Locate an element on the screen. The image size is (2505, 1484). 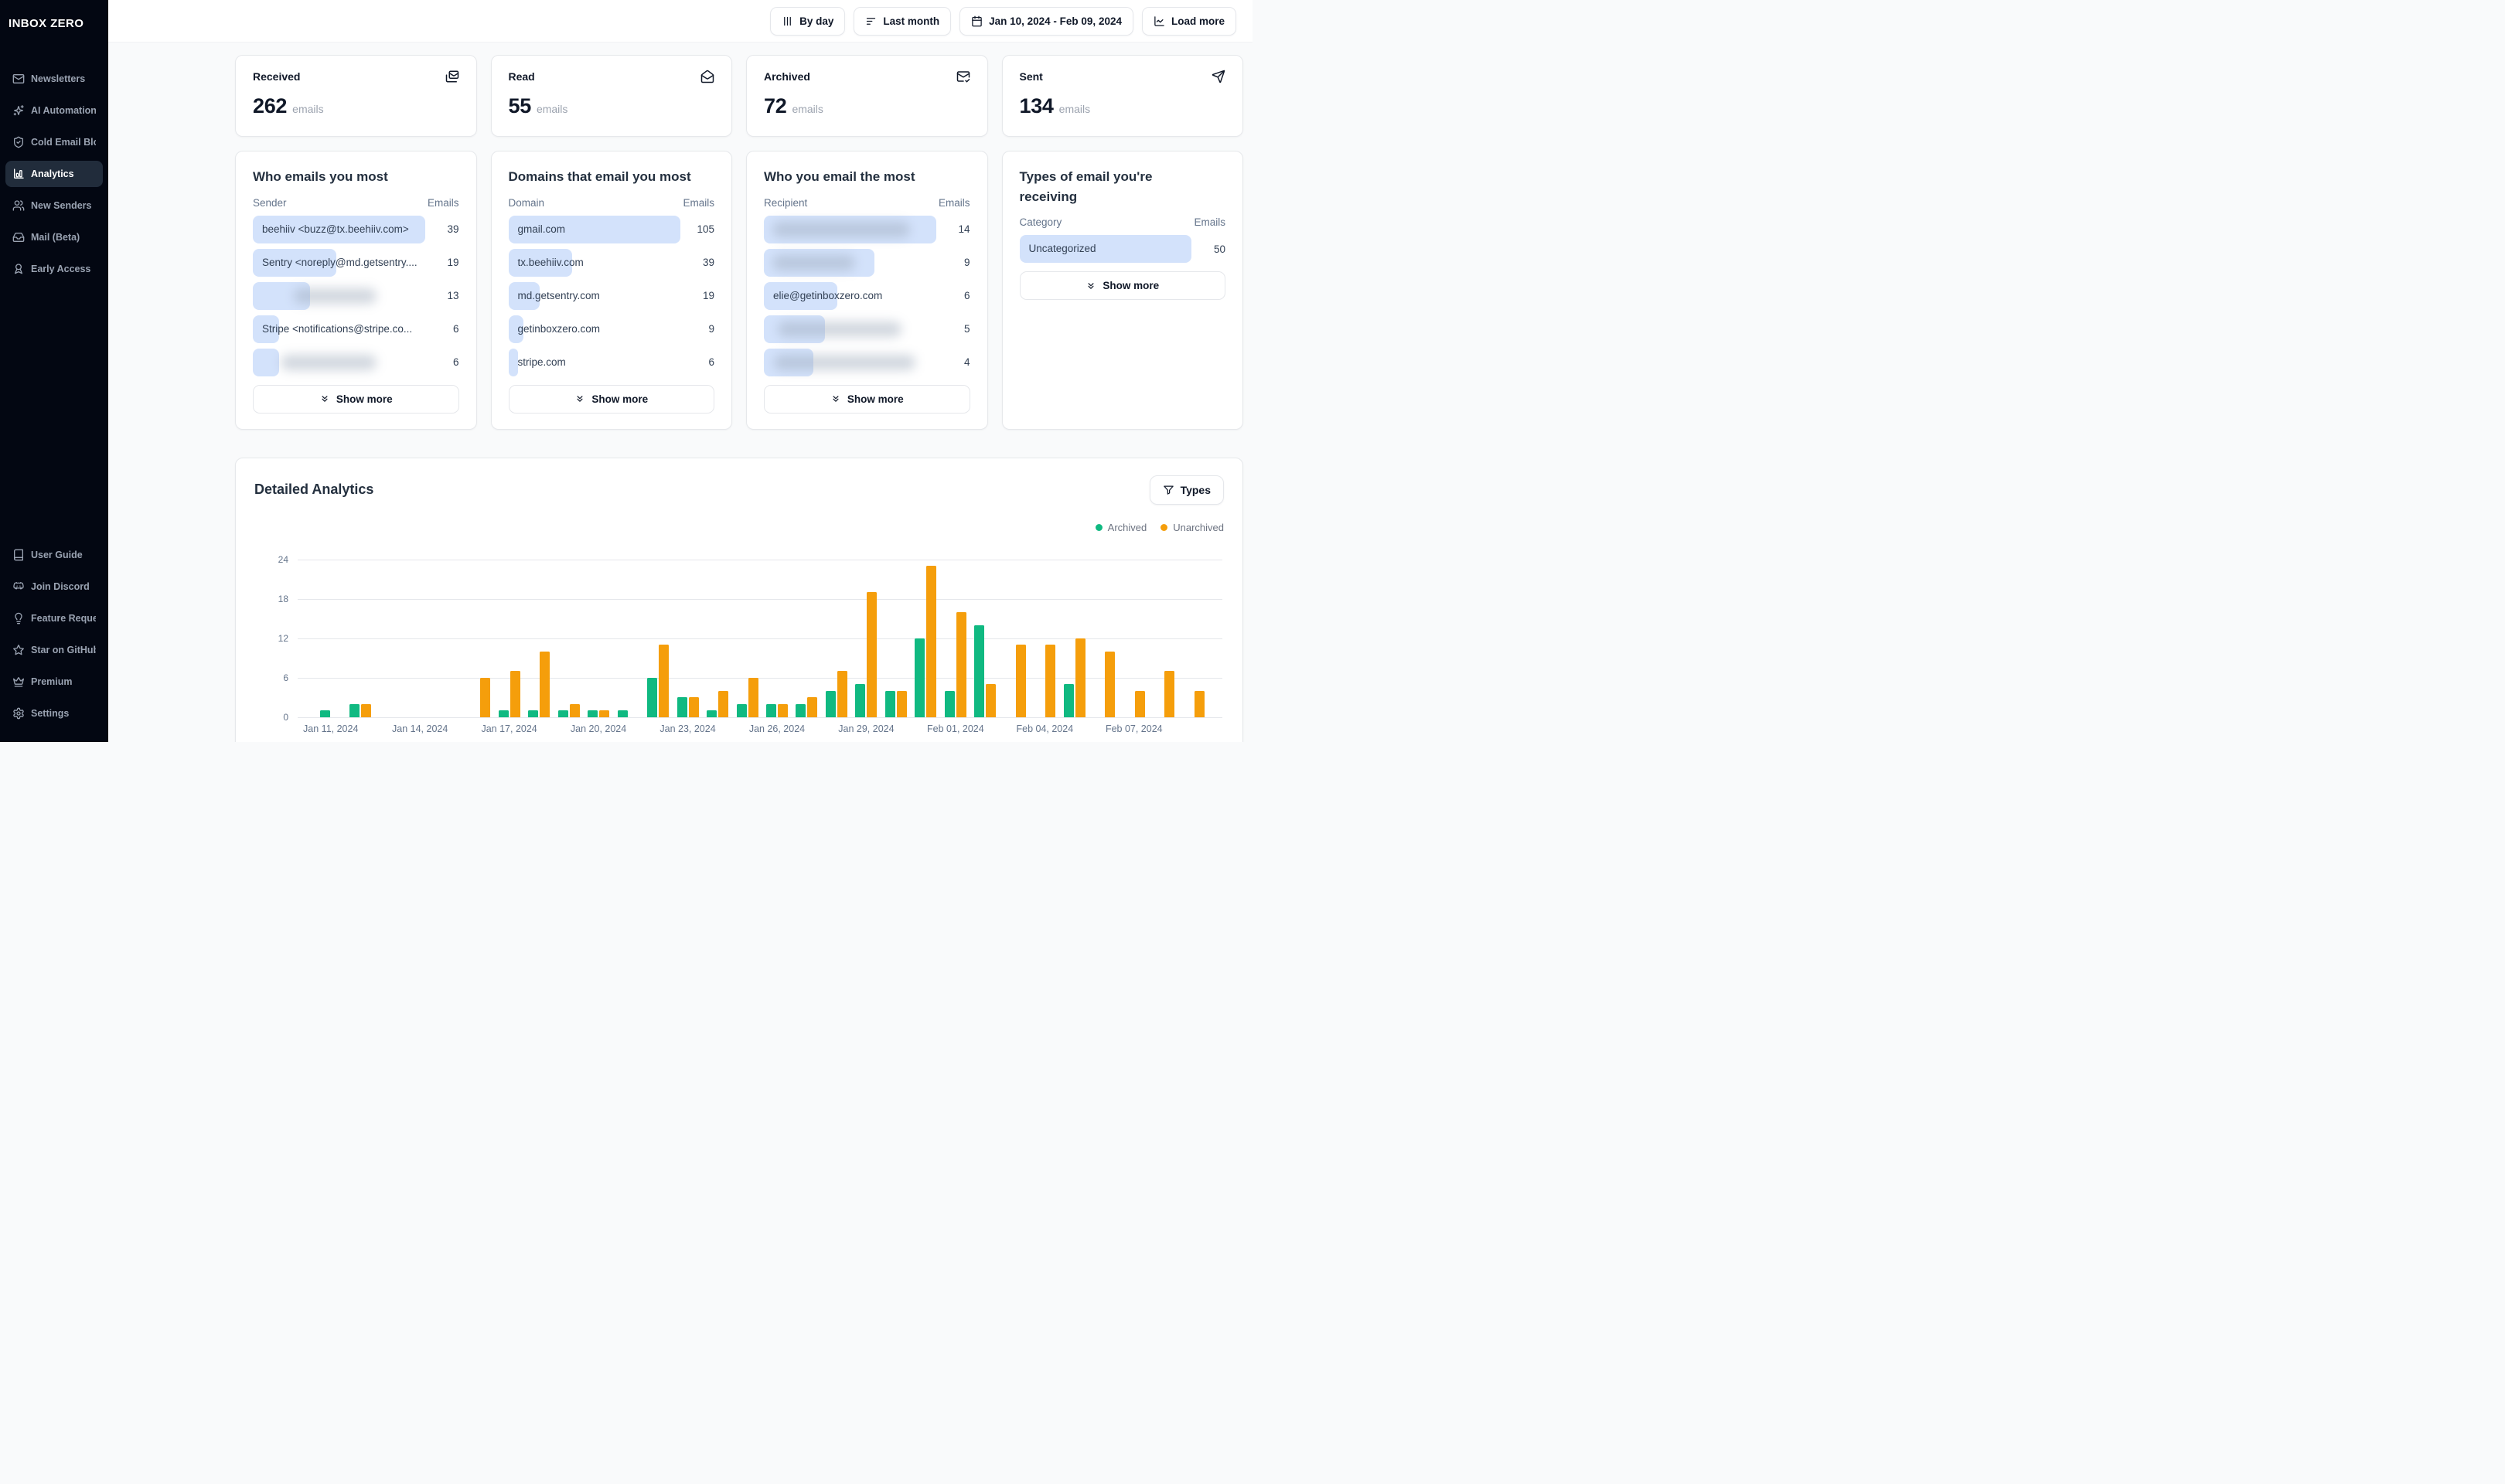
email-count: 39 is located at coordinates (453, 229).